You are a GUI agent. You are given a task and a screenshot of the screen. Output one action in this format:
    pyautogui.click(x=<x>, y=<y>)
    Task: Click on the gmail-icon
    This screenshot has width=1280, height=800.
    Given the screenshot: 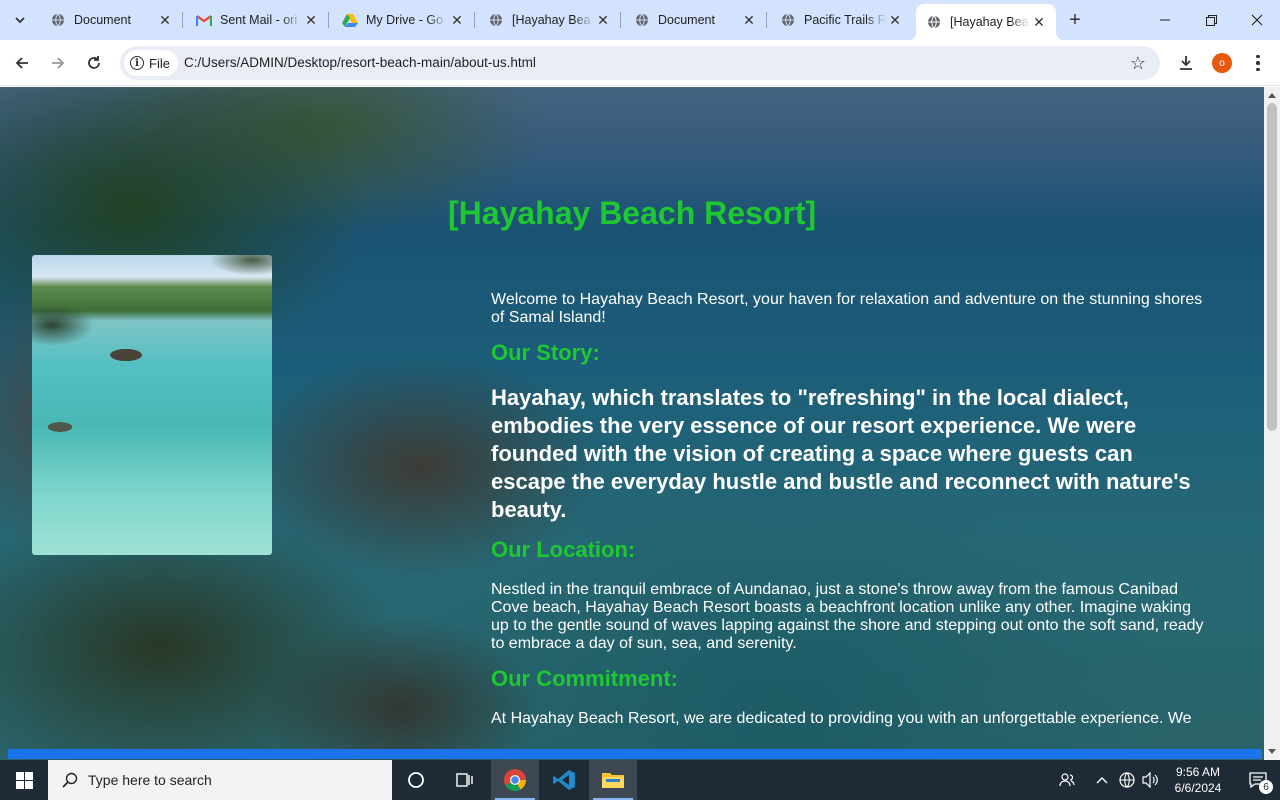 What is the action you would take?
    pyautogui.click(x=204, y=20)
    